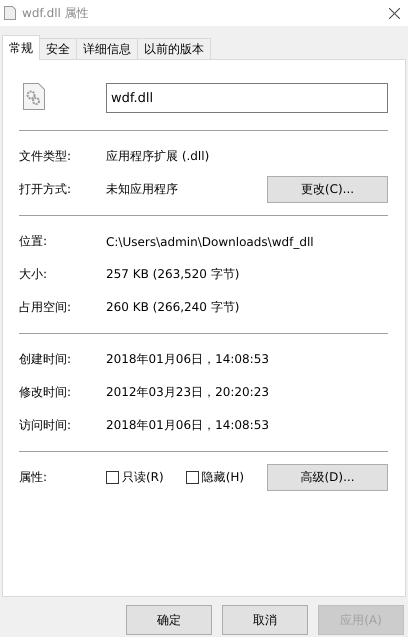 The image size is (408, 637). I want to click on field-label: 打开方式:, so click(45, 189).